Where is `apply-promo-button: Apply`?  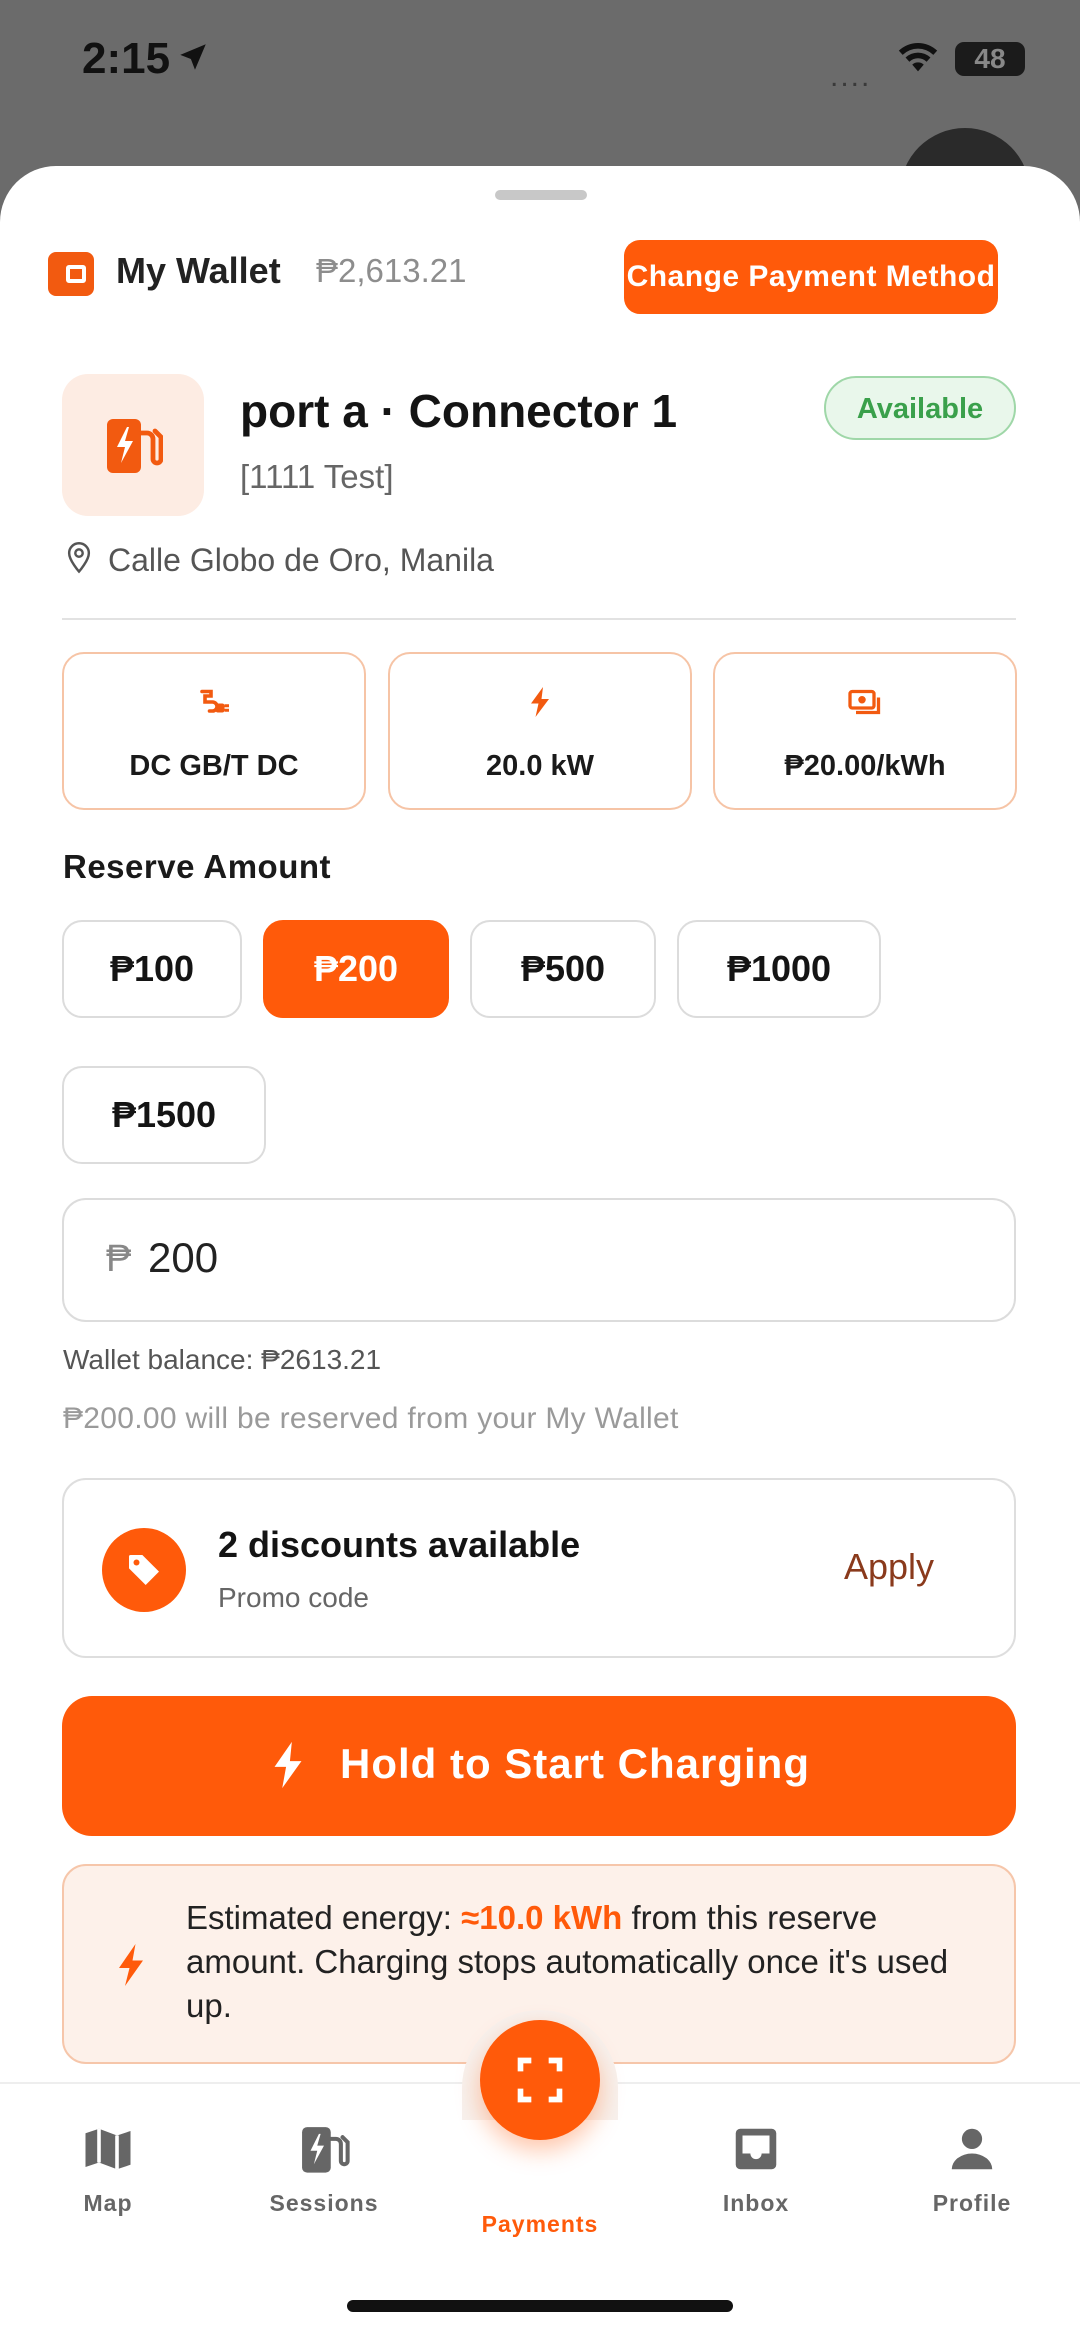
apply-promo-button: Apply is located at coordinates (889, 1567).